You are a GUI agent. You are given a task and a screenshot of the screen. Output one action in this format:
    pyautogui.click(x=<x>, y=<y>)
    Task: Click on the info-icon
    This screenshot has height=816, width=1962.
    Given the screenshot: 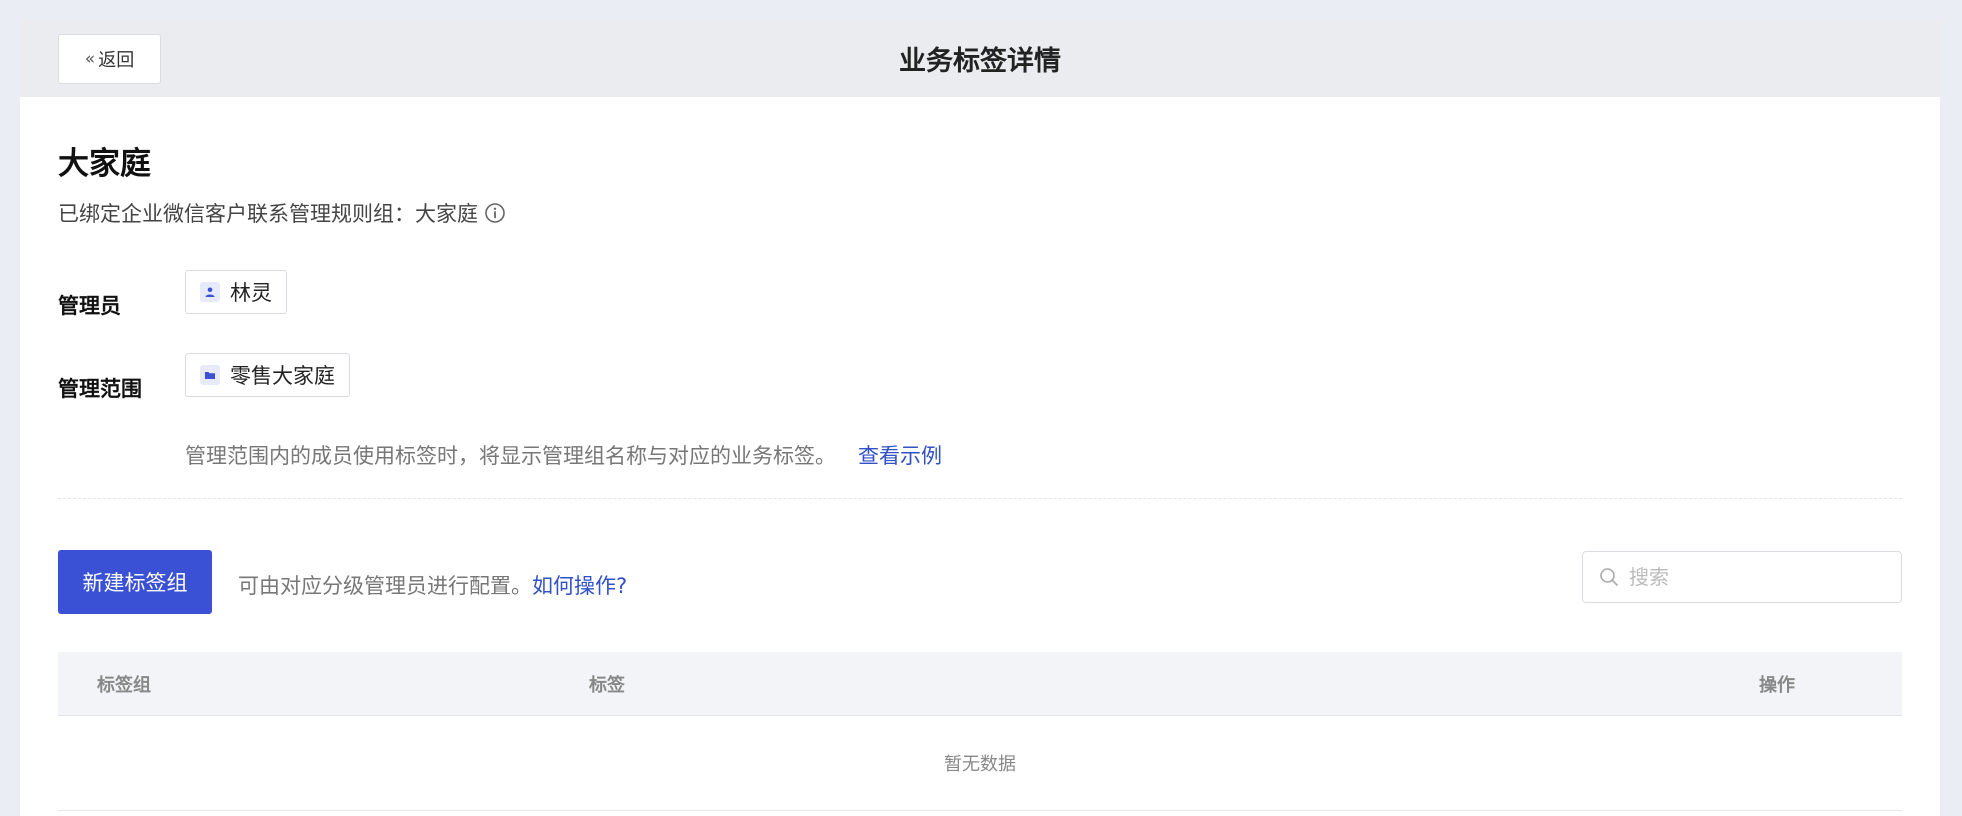 What is the action you would take?
    pyautogui.click(x=495, y=213)
    